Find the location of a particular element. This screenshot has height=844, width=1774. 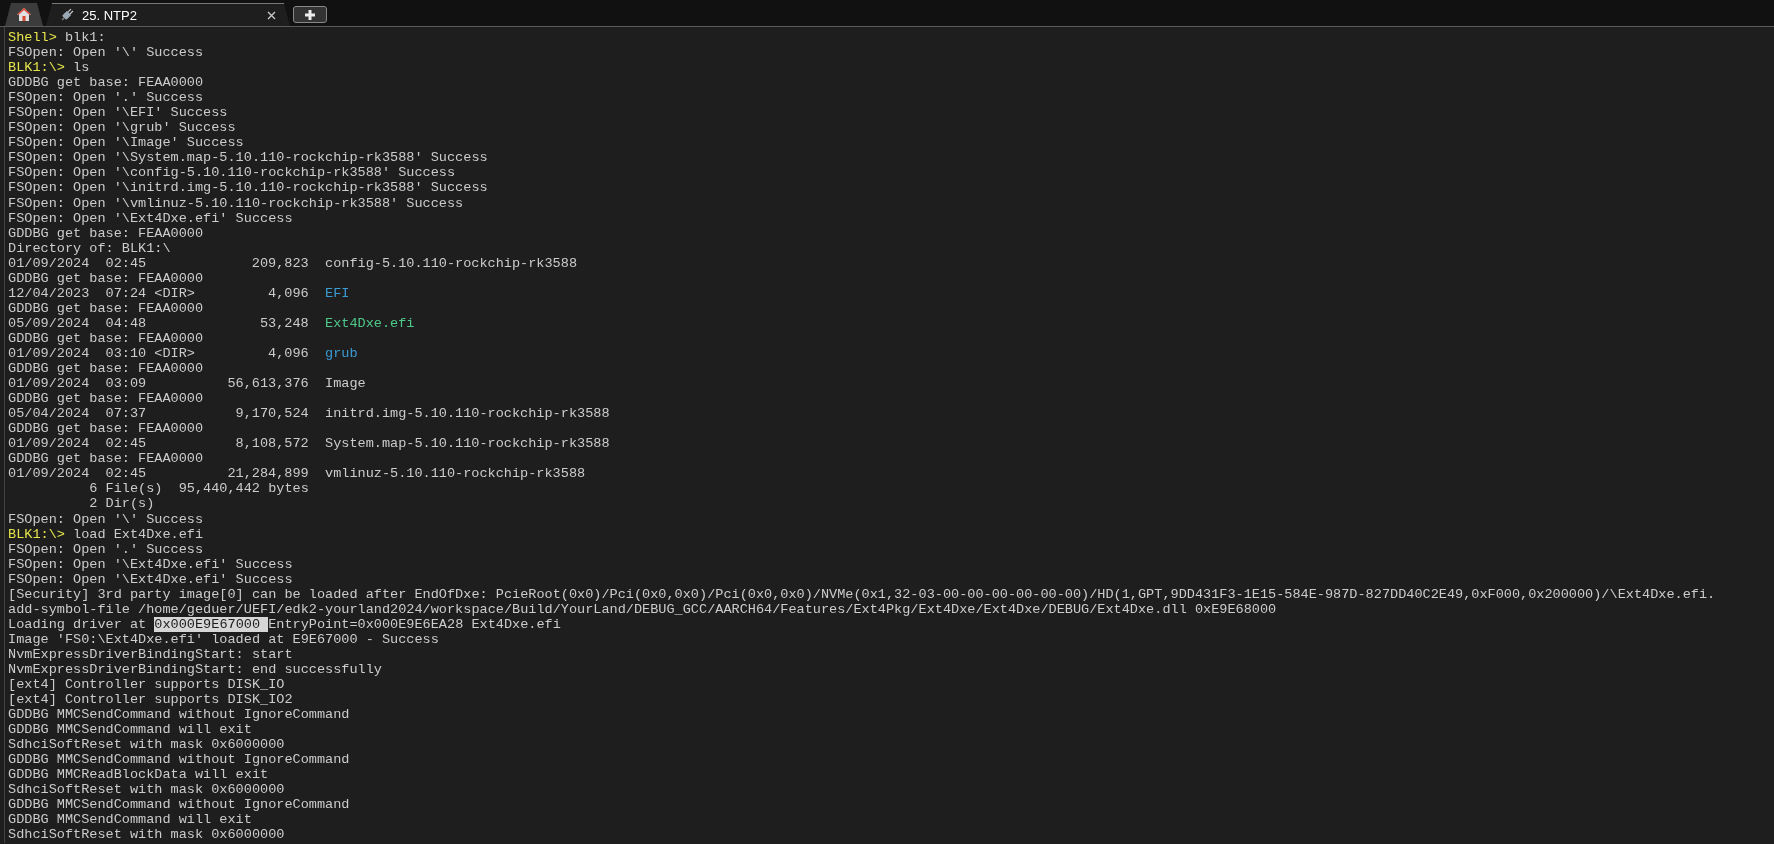

command-text: blk1: is located at coordinates (85, 37).